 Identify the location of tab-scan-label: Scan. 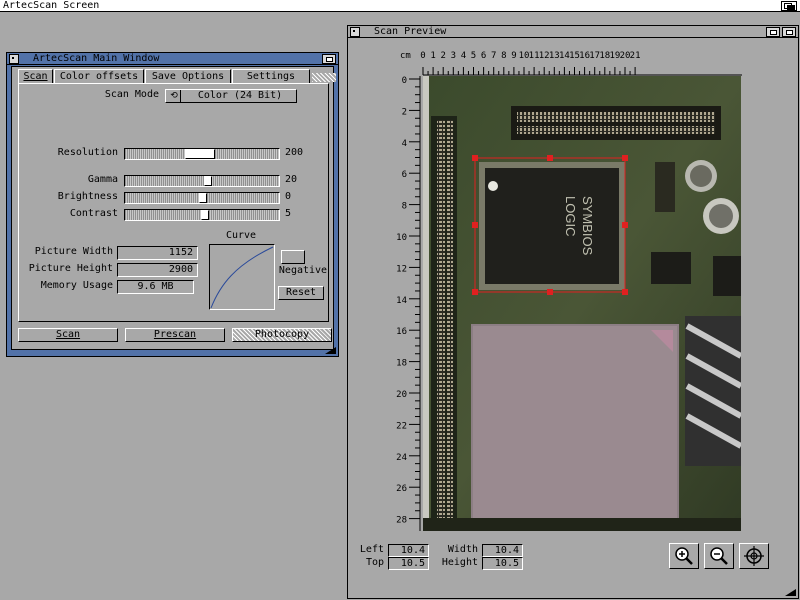
(35, 76).